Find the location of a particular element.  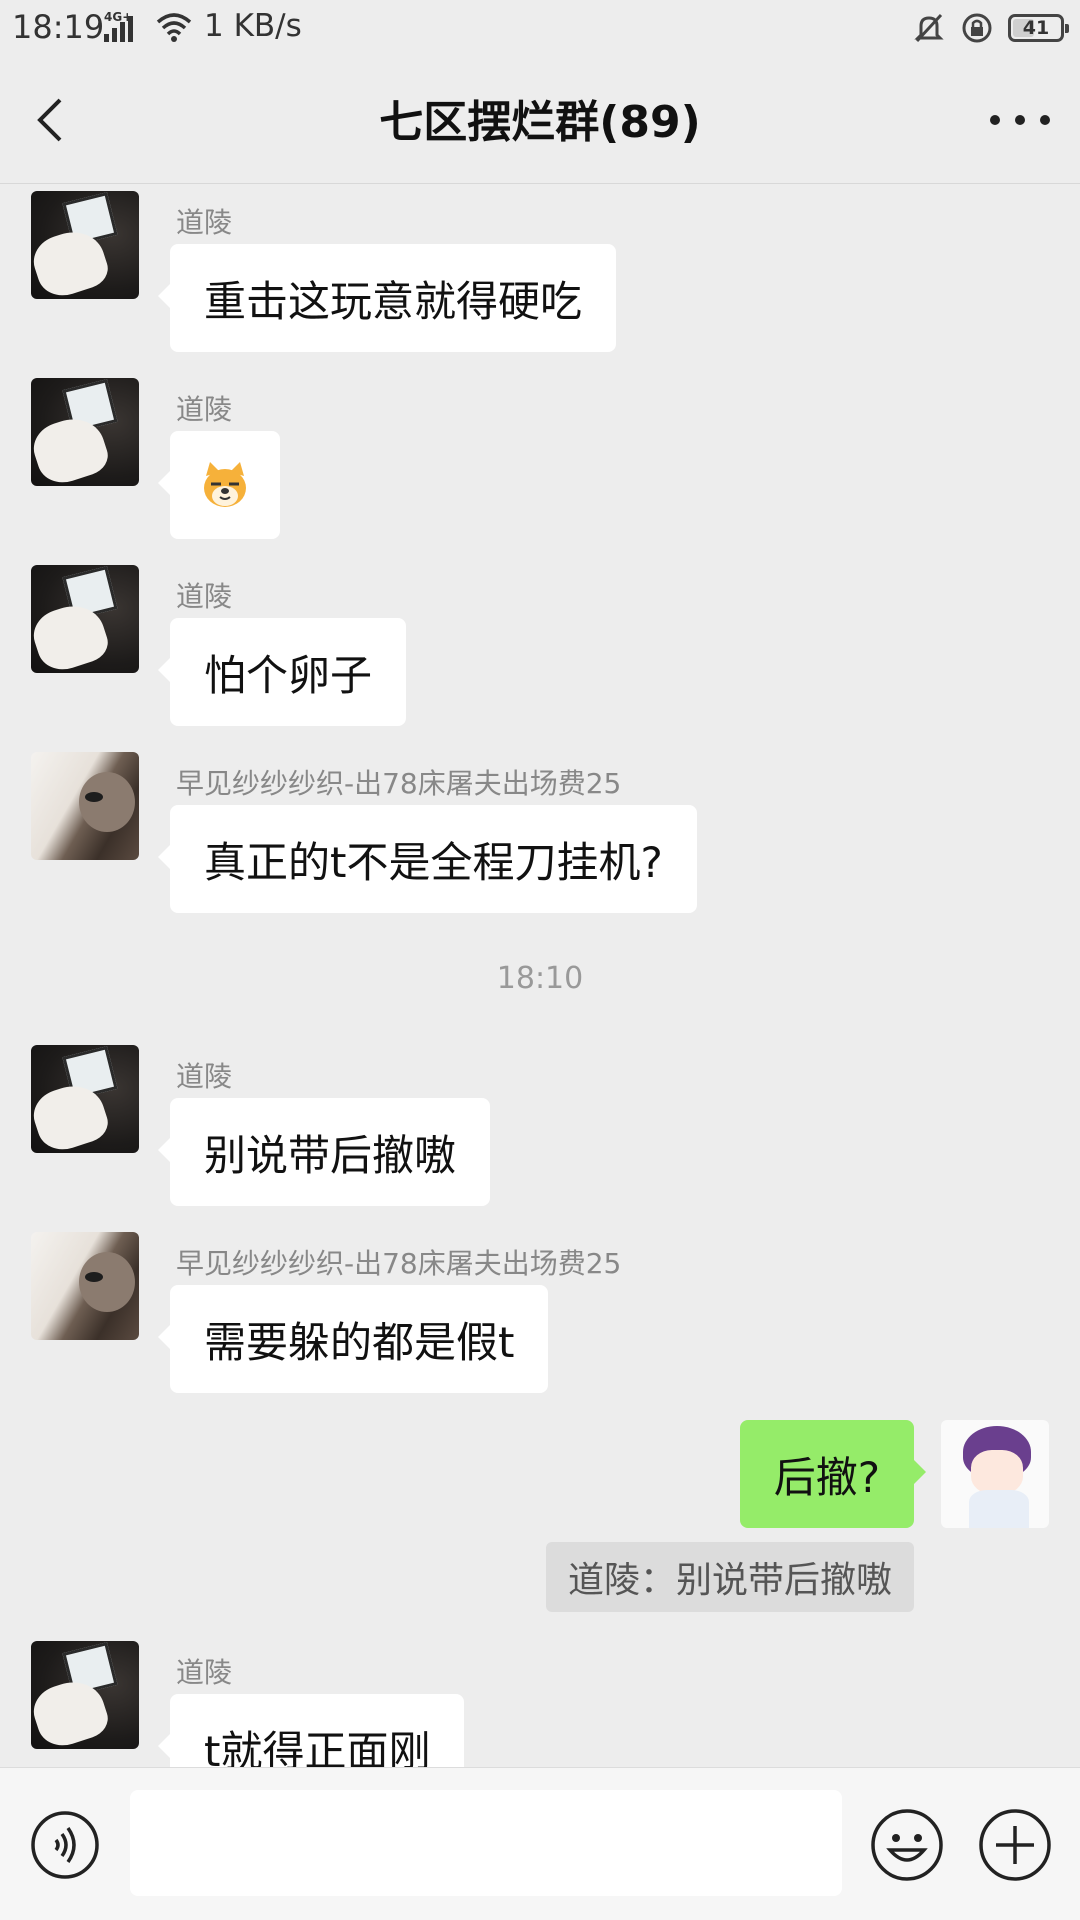

more-dots-icon is located at coordinates (1020, 120).